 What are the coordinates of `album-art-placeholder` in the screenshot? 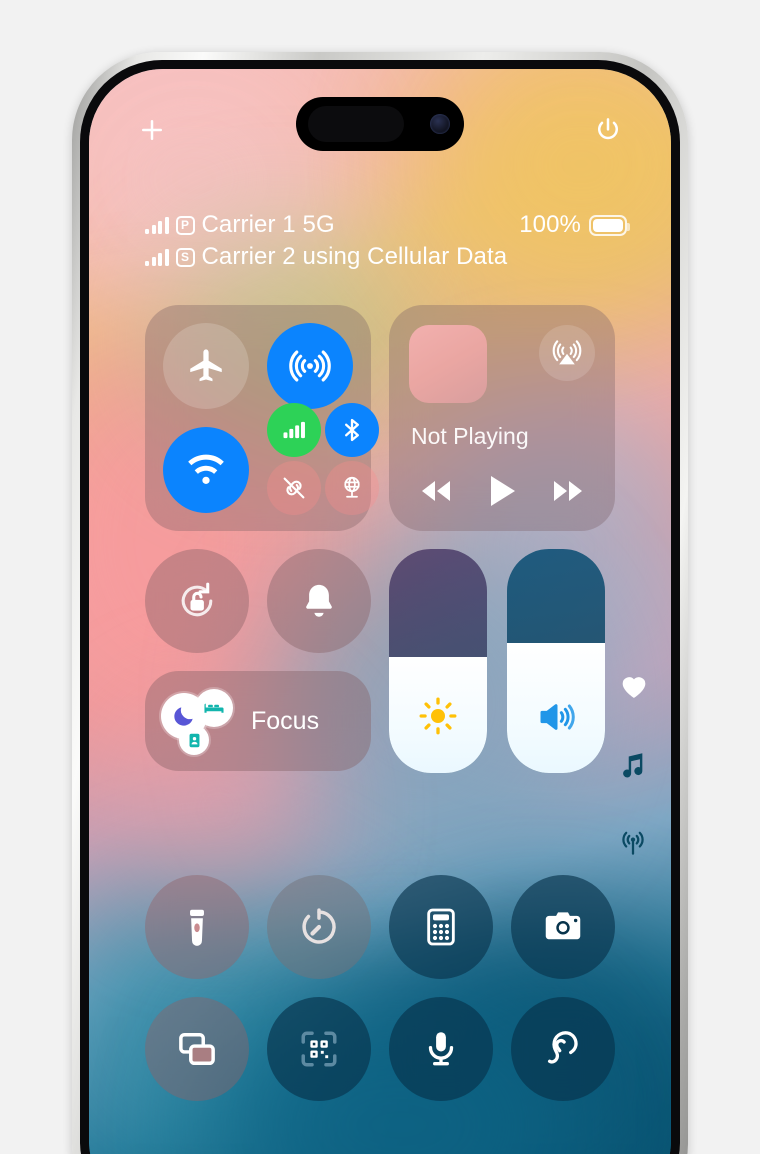 It's located at (448, 364).